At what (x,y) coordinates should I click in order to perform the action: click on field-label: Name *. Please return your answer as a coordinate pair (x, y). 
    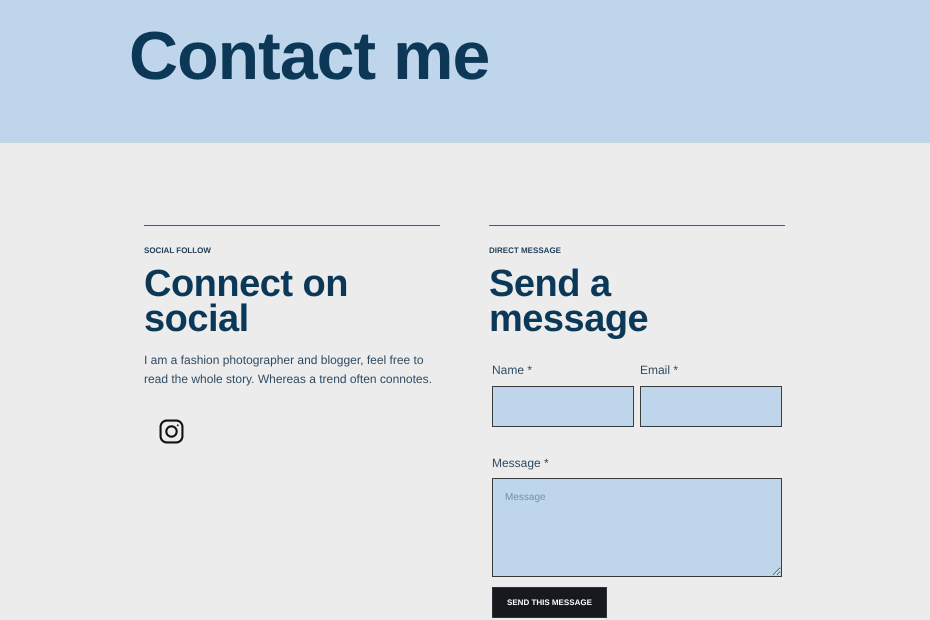
    Looking at the image, I should click on (512, 370).